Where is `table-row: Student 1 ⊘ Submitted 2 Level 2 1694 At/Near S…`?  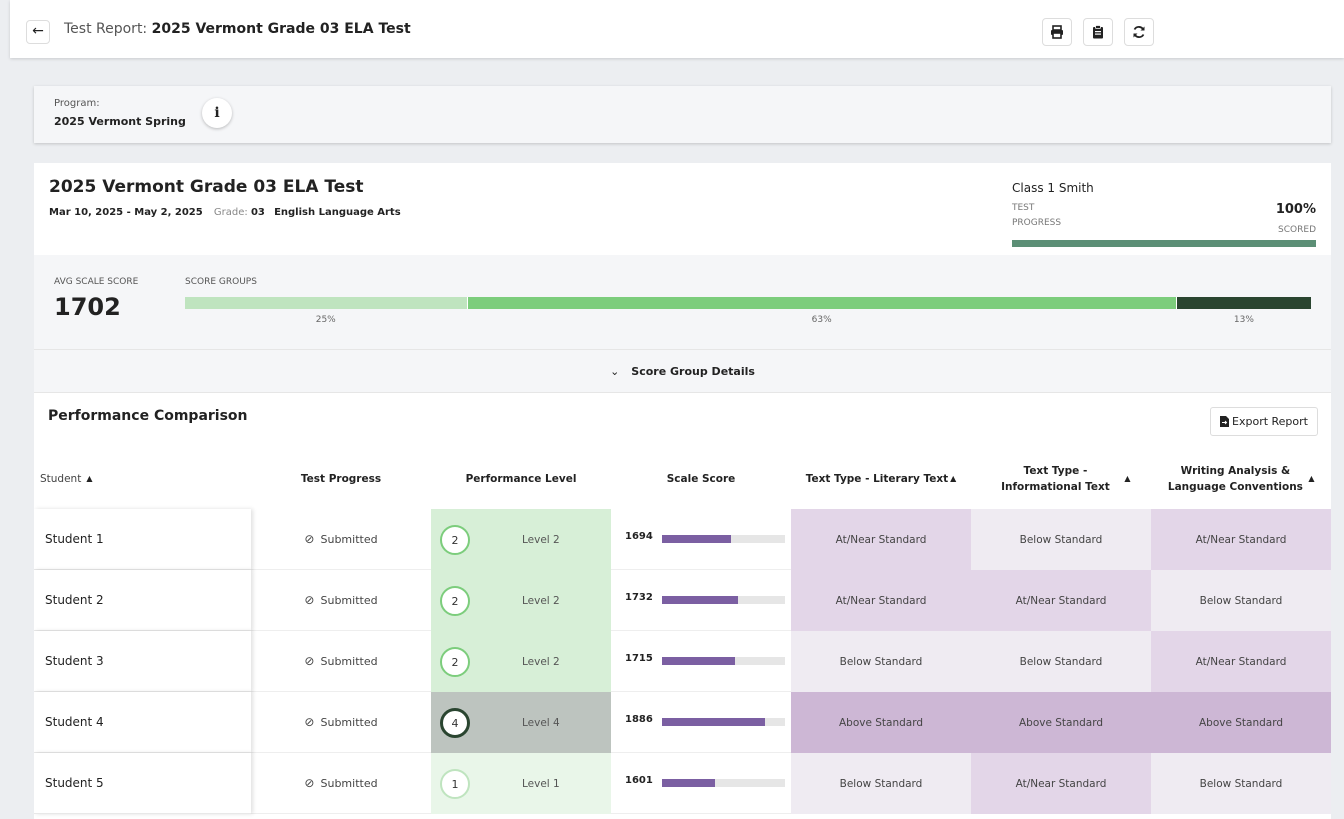
table-row: Student 1 ⊘ Submitted 2 Level 2 1694 At/Near S… is located at coordinates (682, 539).